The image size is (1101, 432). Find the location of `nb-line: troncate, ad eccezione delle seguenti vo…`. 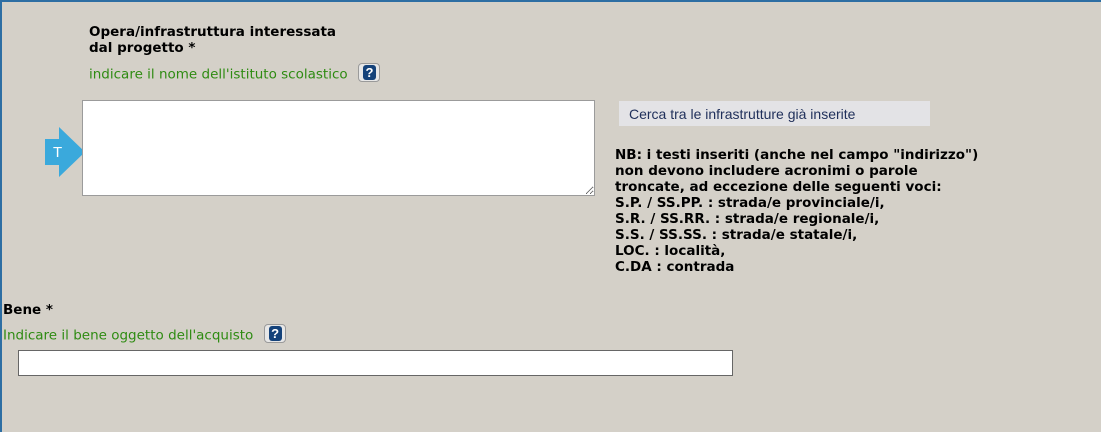

nb-line: troncate, ad eccezione delle seguenti vo… is located at coordinates (778, 187).